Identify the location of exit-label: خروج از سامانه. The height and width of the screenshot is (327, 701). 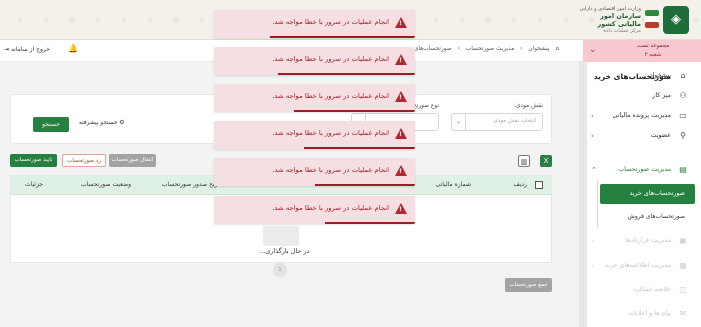
(30, 49).